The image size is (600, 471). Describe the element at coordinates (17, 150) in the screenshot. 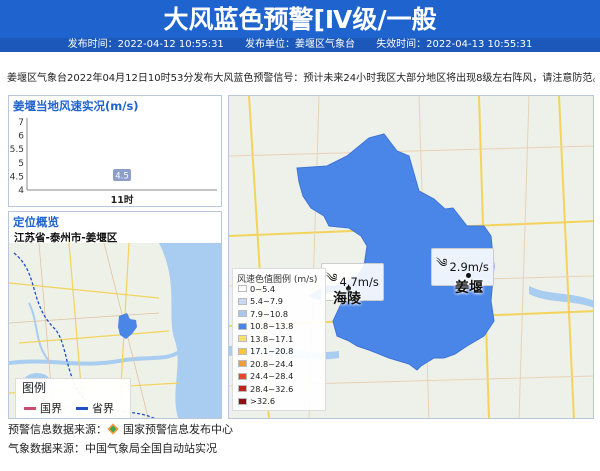

I see `y-tick-label: 5.5` at that location.